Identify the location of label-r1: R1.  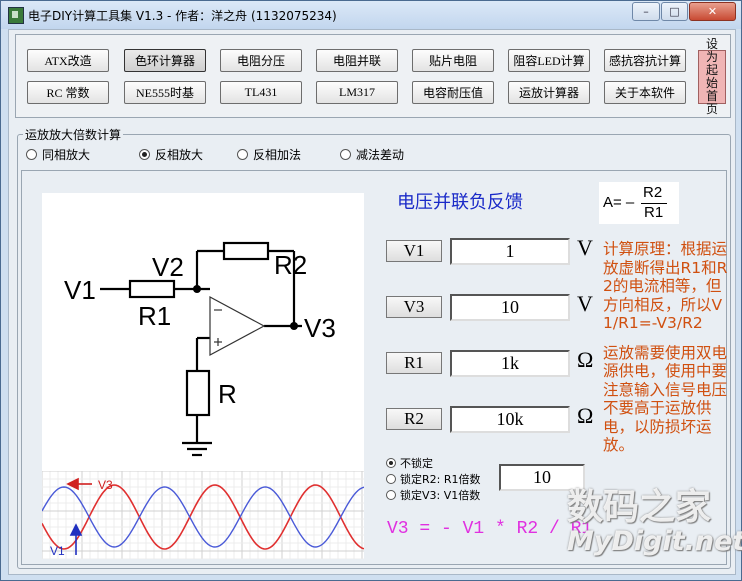
(154, 316).